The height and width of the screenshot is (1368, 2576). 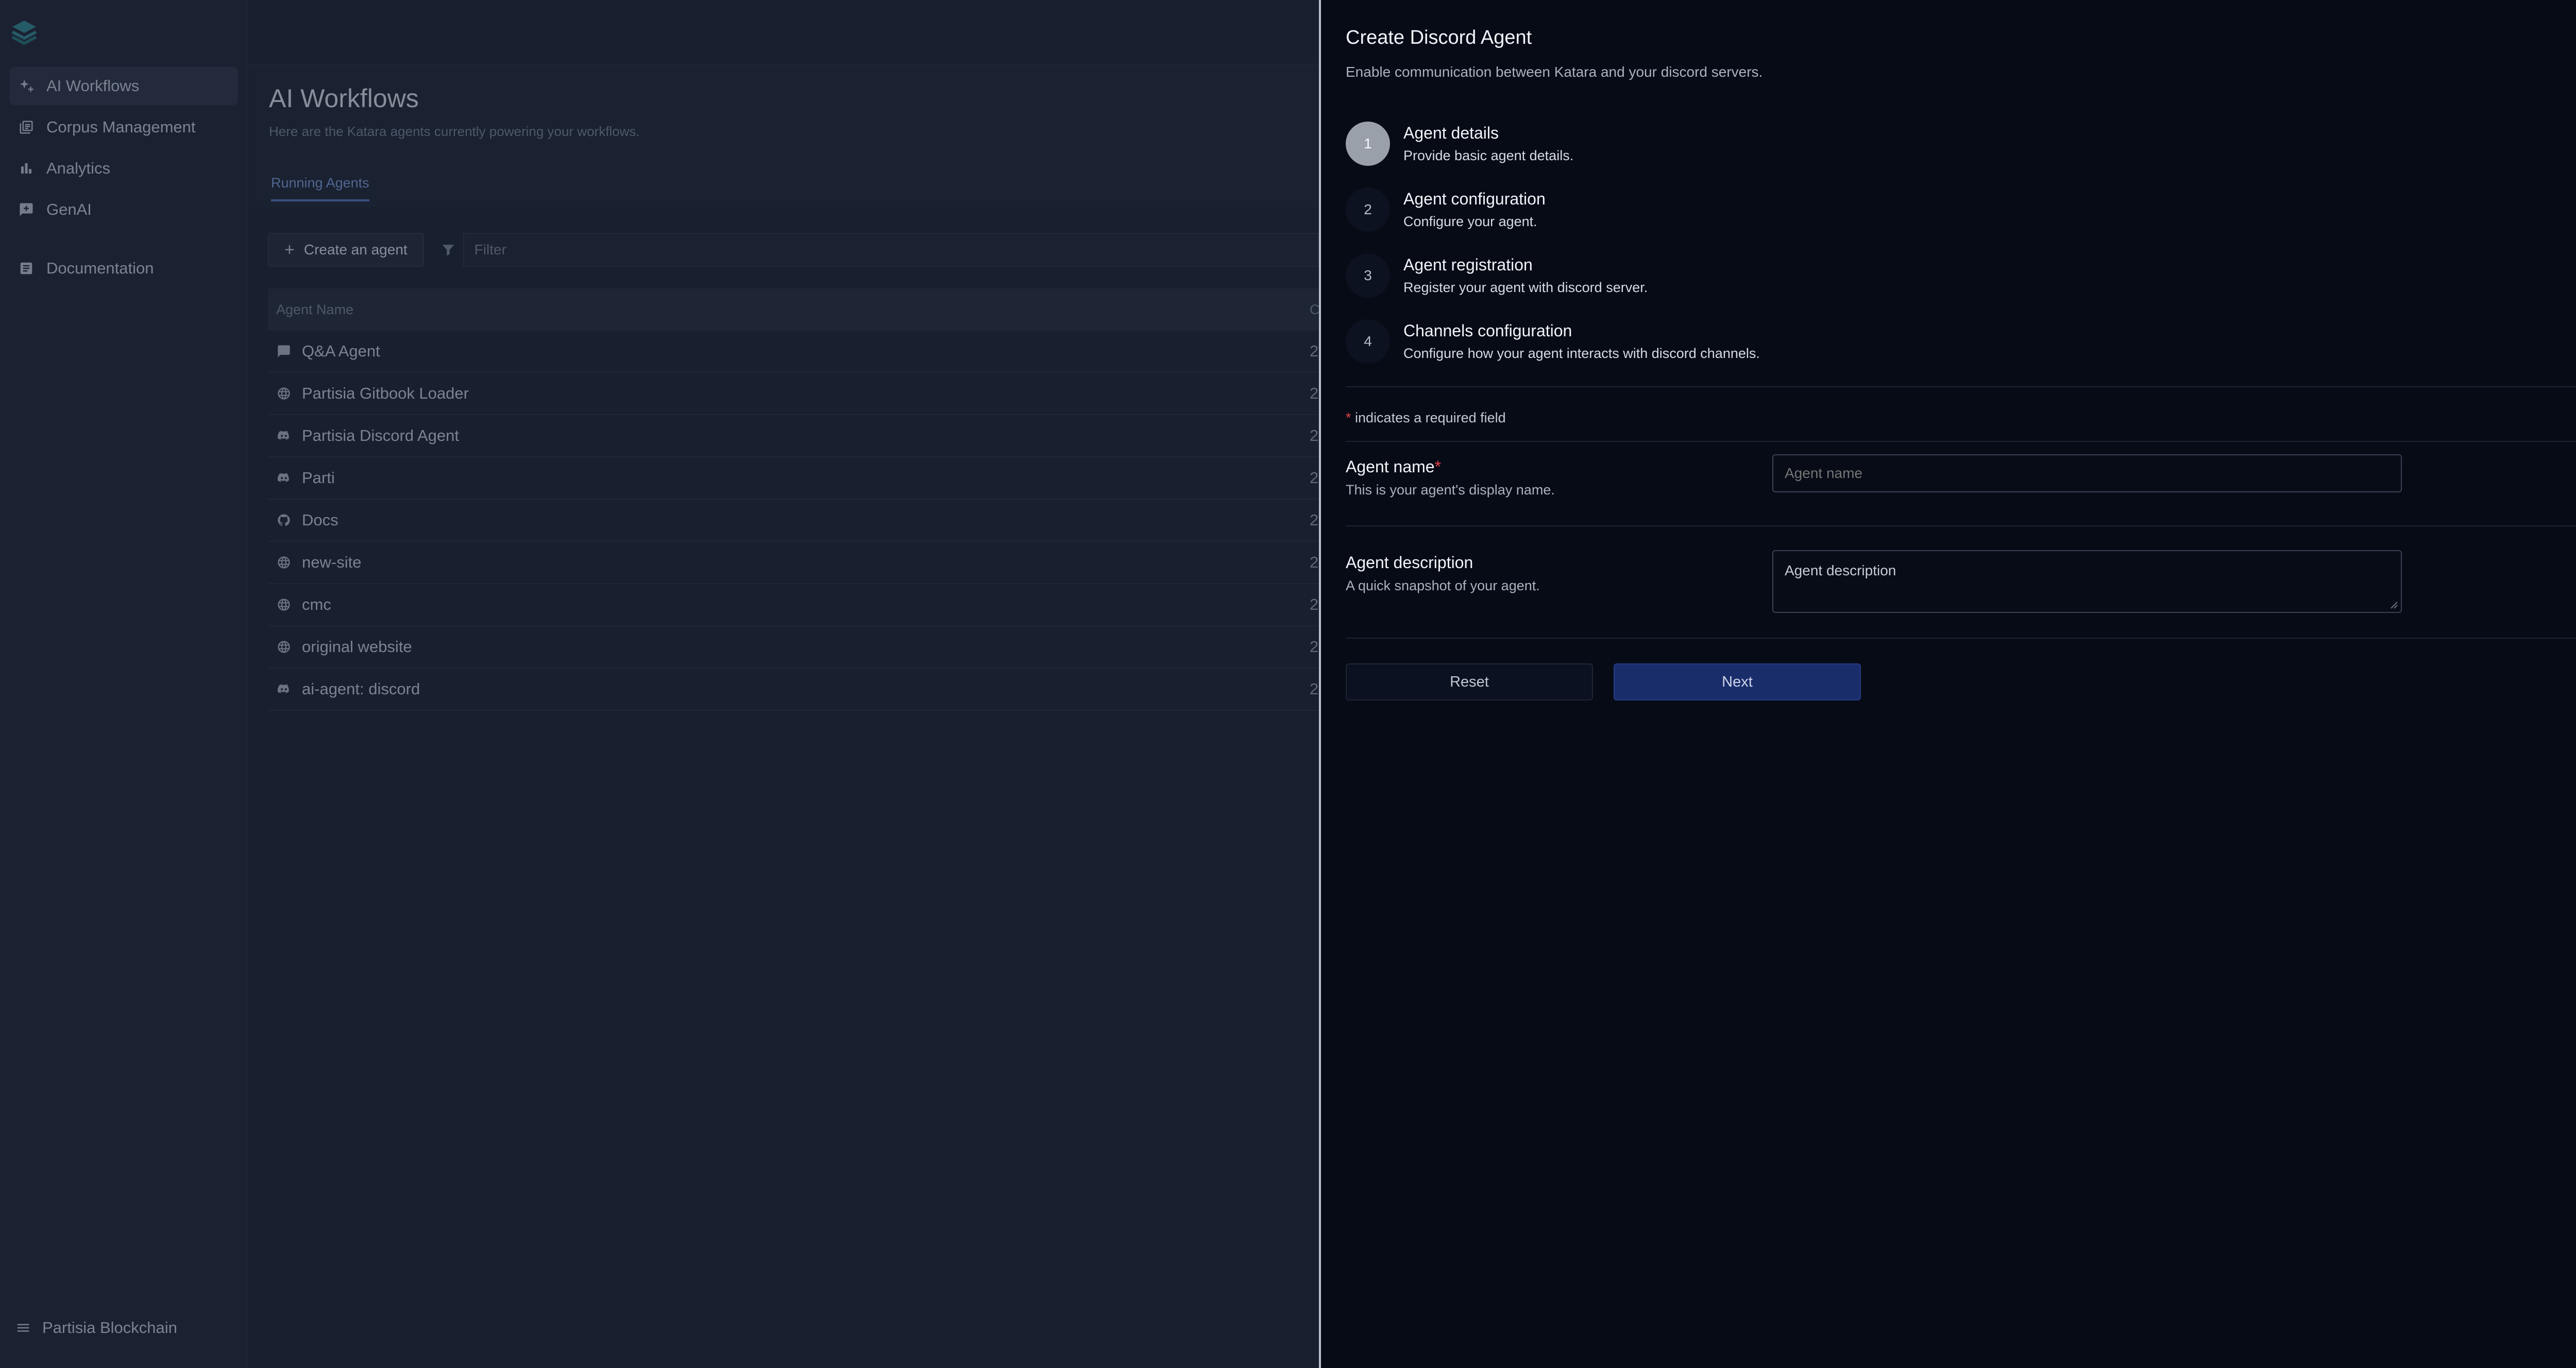 What do you see at coordinates (1439, 37) in the screenshot?
I see `drawer-title: Create Discord Agent` at bounding box center [1439, 37].